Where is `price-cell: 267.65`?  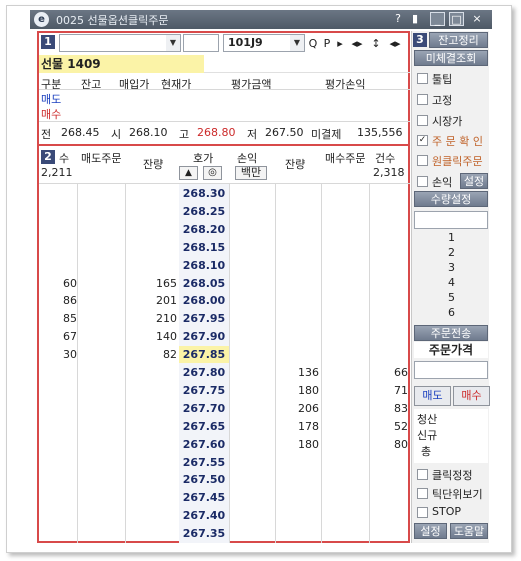
price-cell: 267.65 is located at coordinates (204, 426).